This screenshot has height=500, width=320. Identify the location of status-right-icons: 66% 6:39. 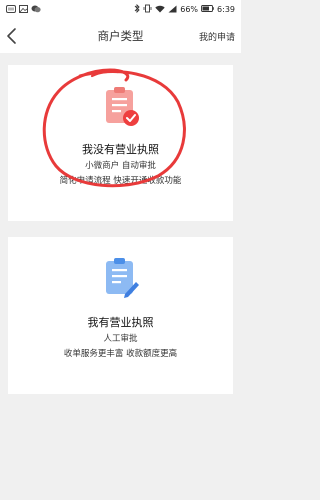
(184, 9).